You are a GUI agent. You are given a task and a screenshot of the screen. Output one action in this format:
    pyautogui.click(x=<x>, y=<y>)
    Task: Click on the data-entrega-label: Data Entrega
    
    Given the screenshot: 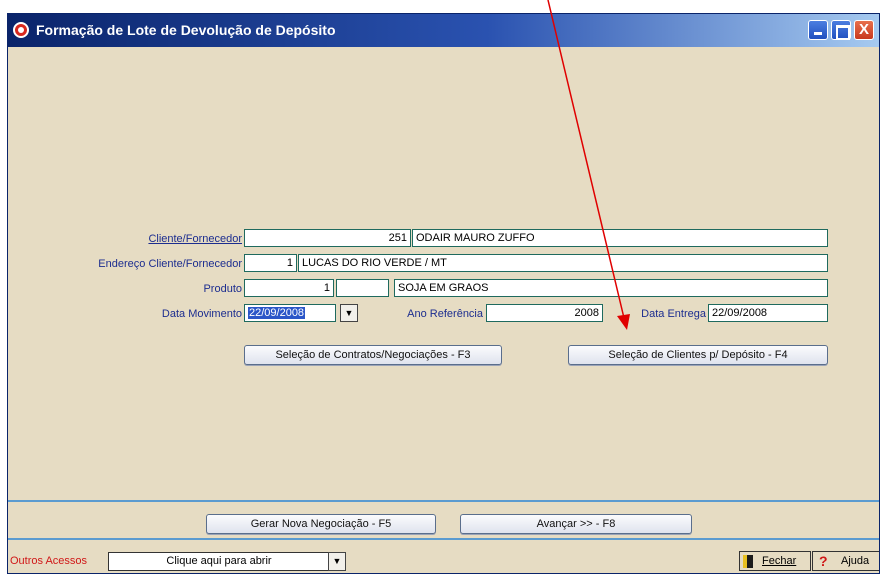 What is the action you would take?
    pyautogui.click(x=673, y=314)
    